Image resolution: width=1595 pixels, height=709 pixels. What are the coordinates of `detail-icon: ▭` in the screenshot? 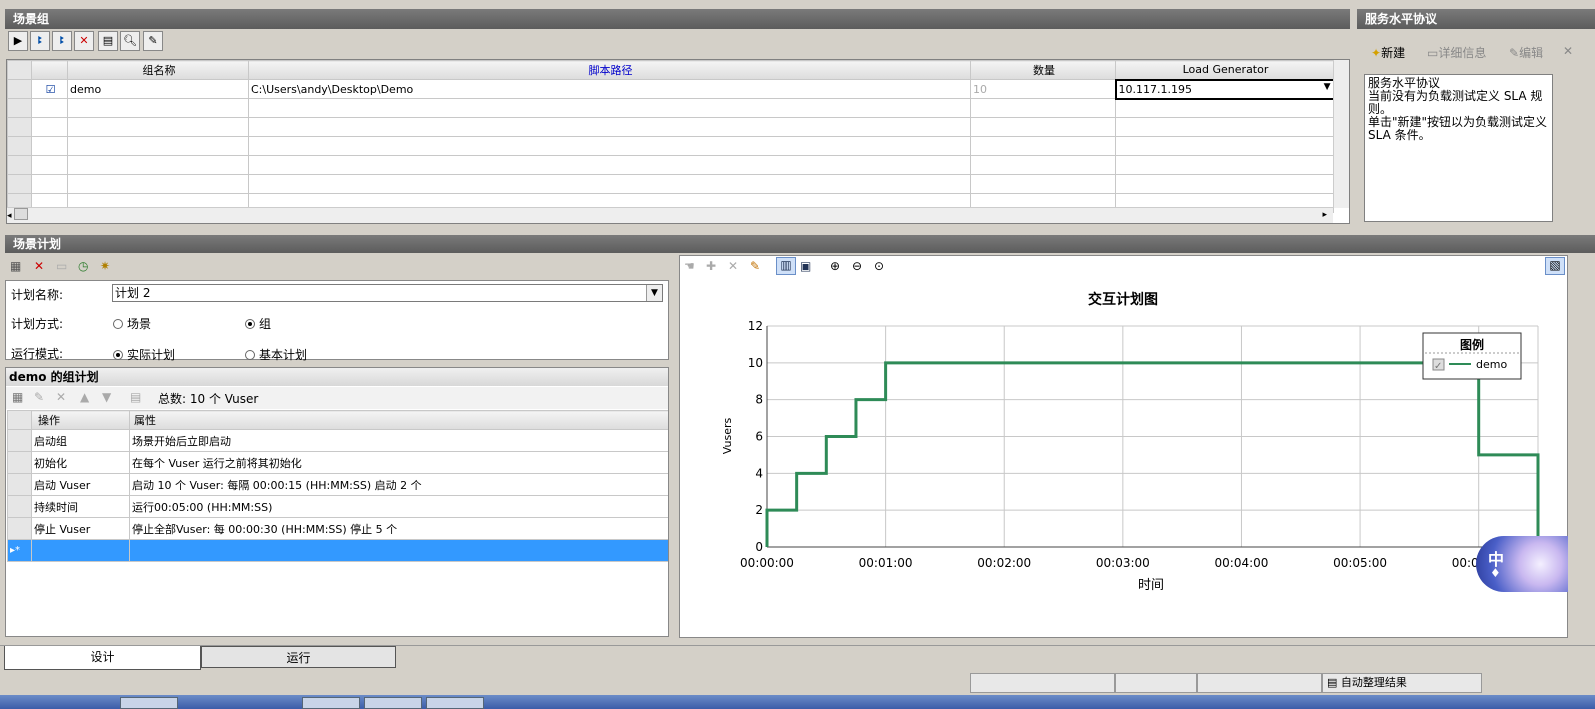 It's located at (1433, 53).